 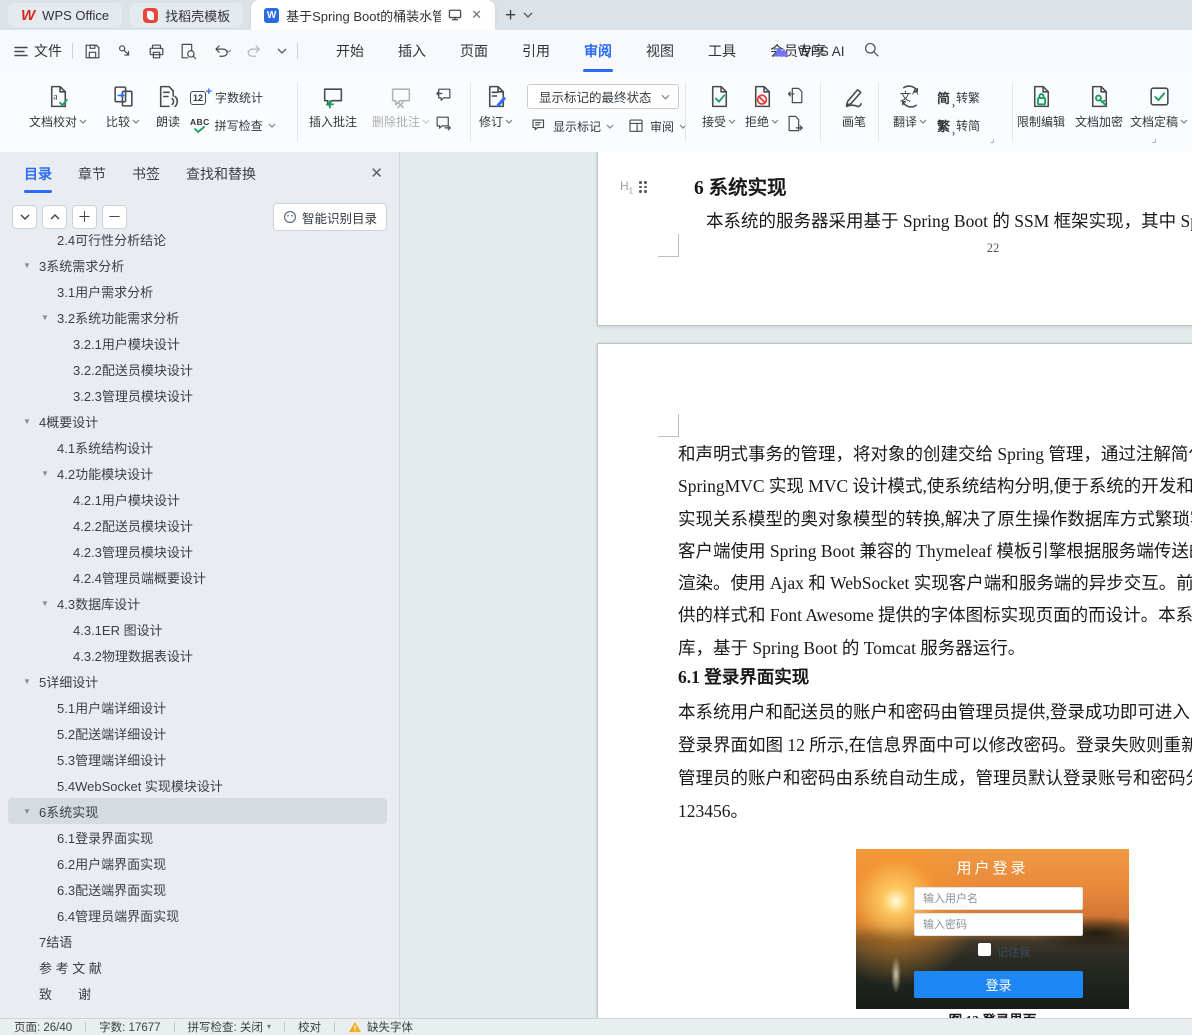 I want to click on traditional-to-simplified-button: 繁 转简, so click(x=958, y=127).